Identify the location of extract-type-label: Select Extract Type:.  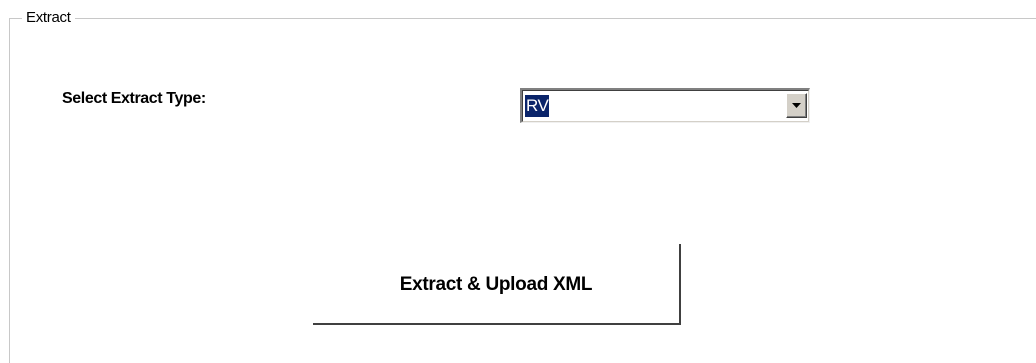
(134, 98).